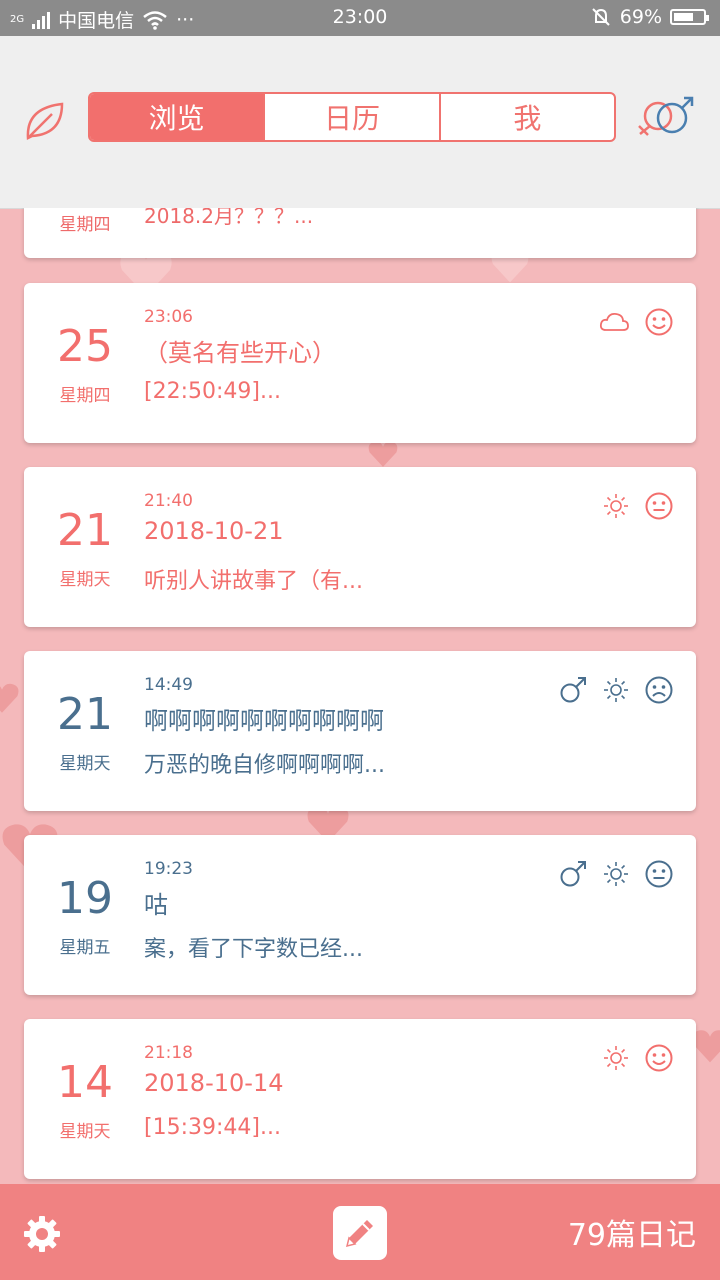 This screenshot has width=720, height=1280. I want to click on settings-gear-icon, so click(42, 1234).